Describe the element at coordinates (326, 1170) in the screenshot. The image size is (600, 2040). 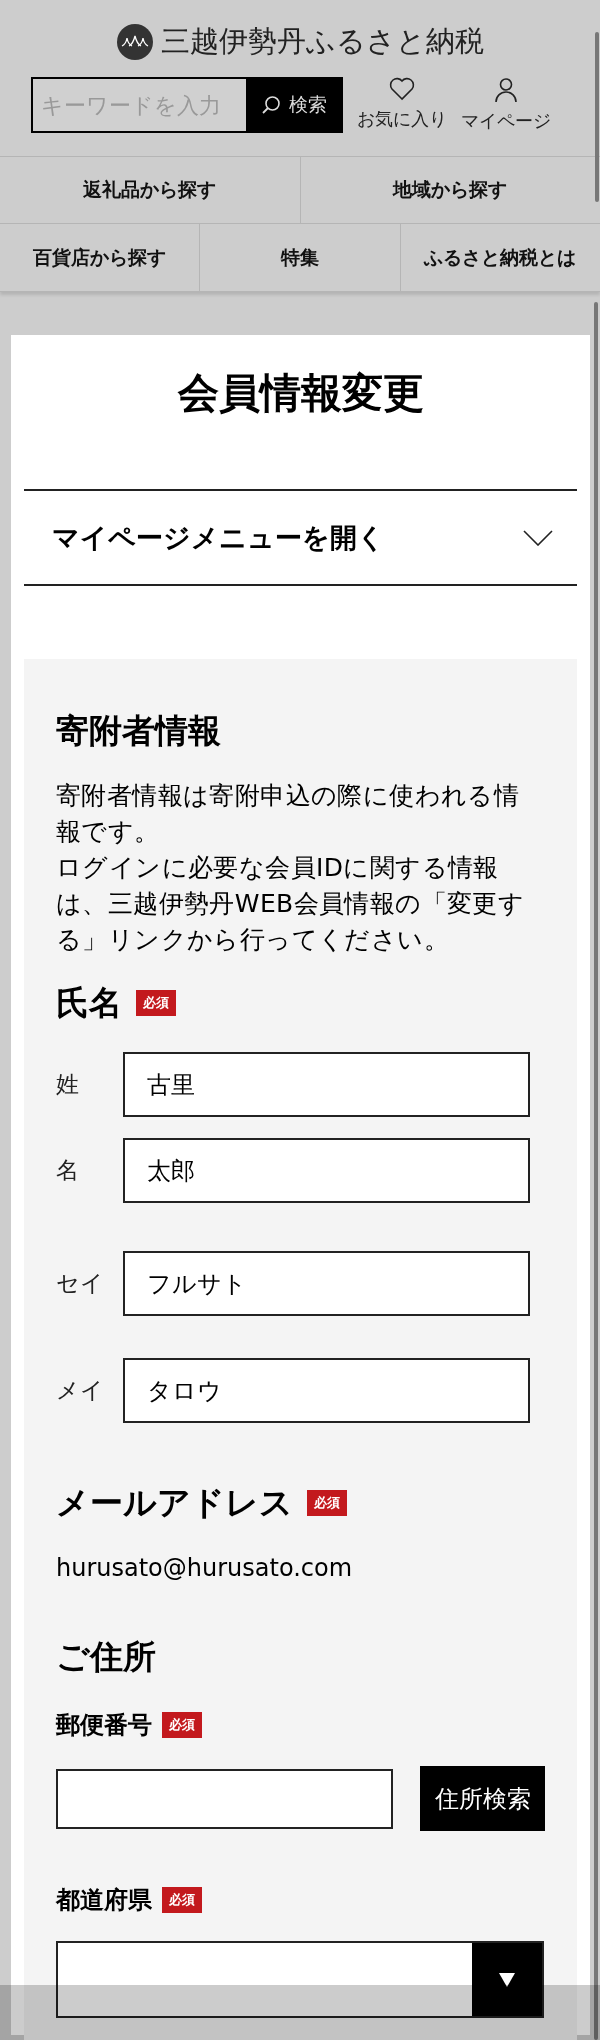
I see `input-field: 太郎` at that location.